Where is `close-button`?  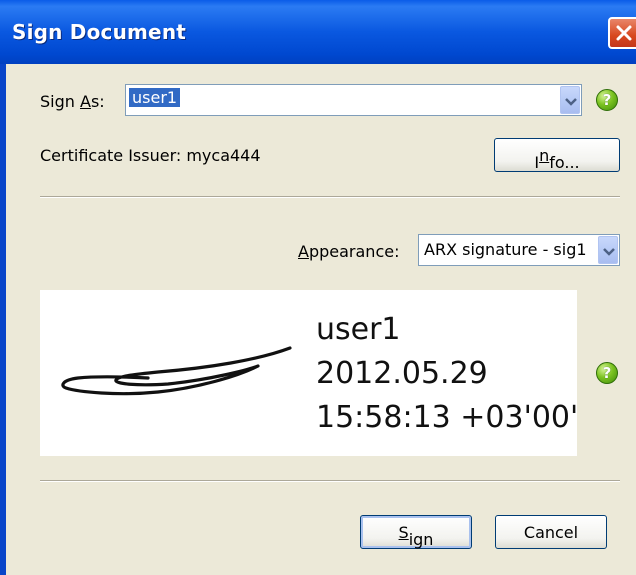 close-button is located at coordinates (622, 33).